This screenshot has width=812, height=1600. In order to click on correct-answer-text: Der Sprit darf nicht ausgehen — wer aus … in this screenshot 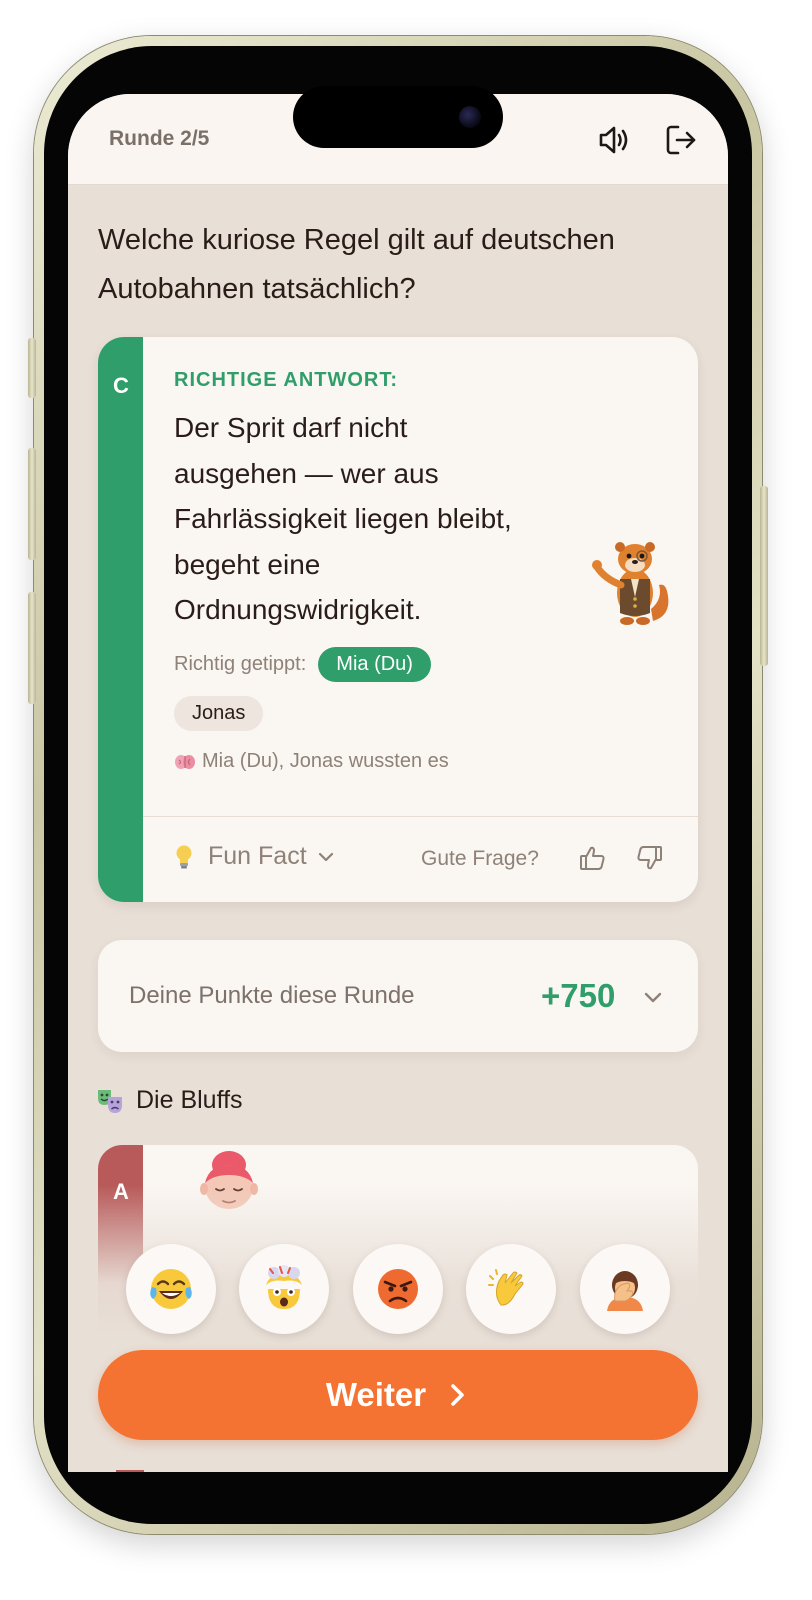, I will do `click(343, 518)`.